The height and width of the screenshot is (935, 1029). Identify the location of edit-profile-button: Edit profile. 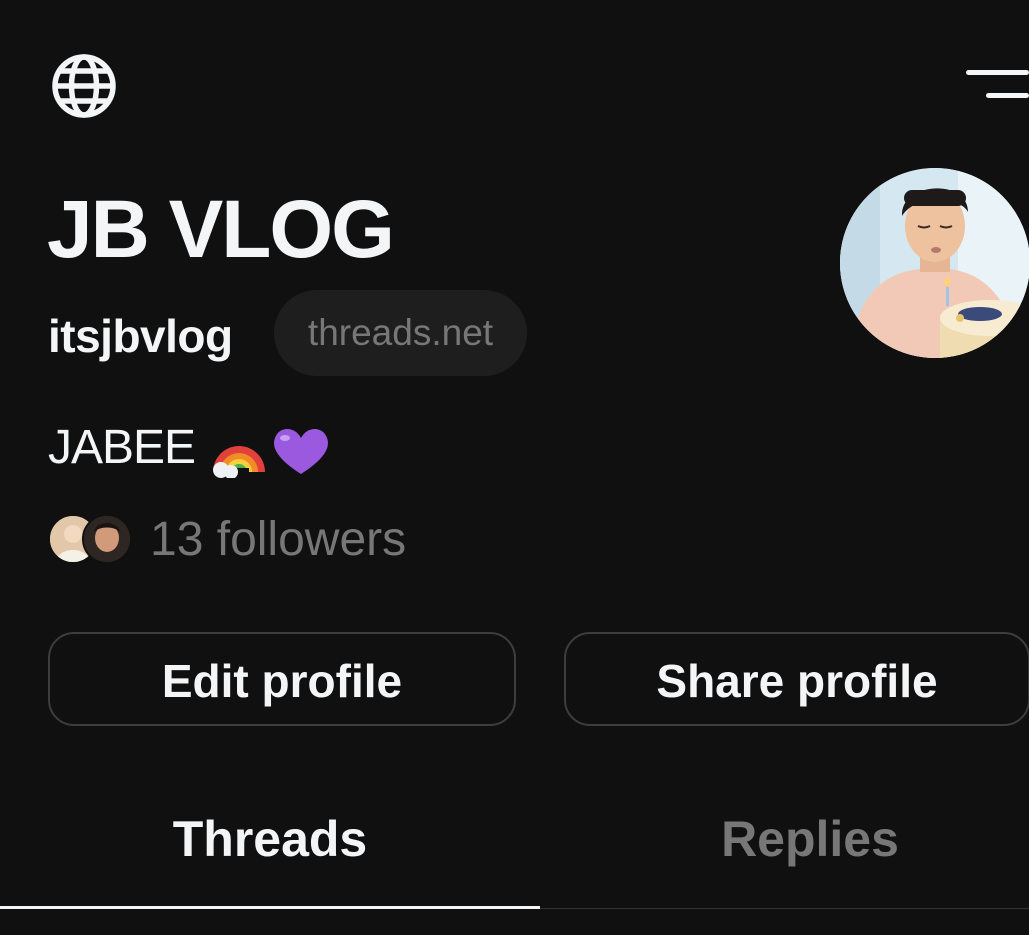
(282, 679).